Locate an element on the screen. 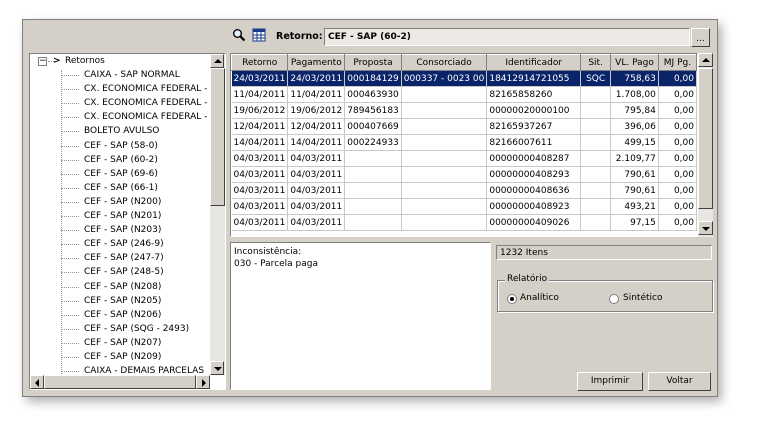  tree-scroll-right-button is located at coordinates (203, 382).